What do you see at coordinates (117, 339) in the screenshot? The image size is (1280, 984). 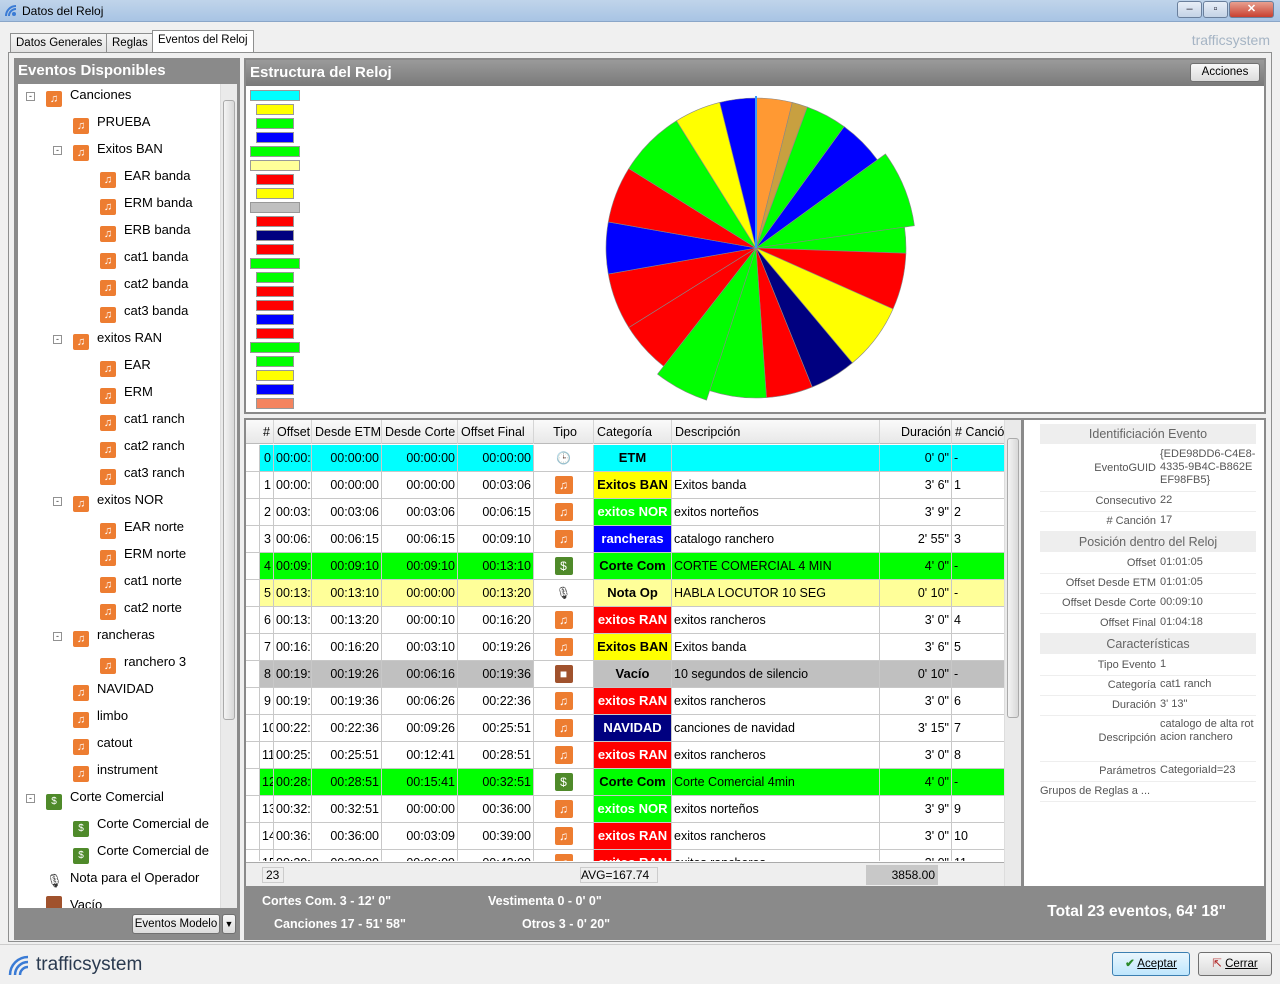 I see `tree-node: ♫ exitos RAN` at bounding box center [117, 339].